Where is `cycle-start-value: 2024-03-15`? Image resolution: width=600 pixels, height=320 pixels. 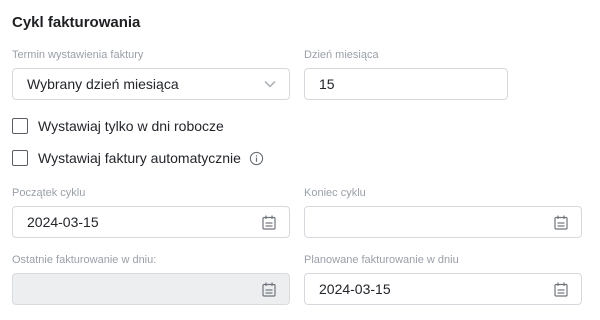 cycle-start-value: 2024-03-15 is located at coordinates (63, 222).